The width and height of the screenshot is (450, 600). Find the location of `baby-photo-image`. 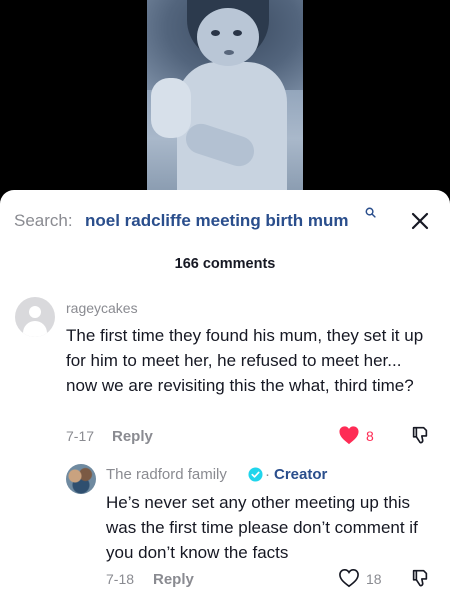

baby-photo-image is located at coordinates (225, 99).